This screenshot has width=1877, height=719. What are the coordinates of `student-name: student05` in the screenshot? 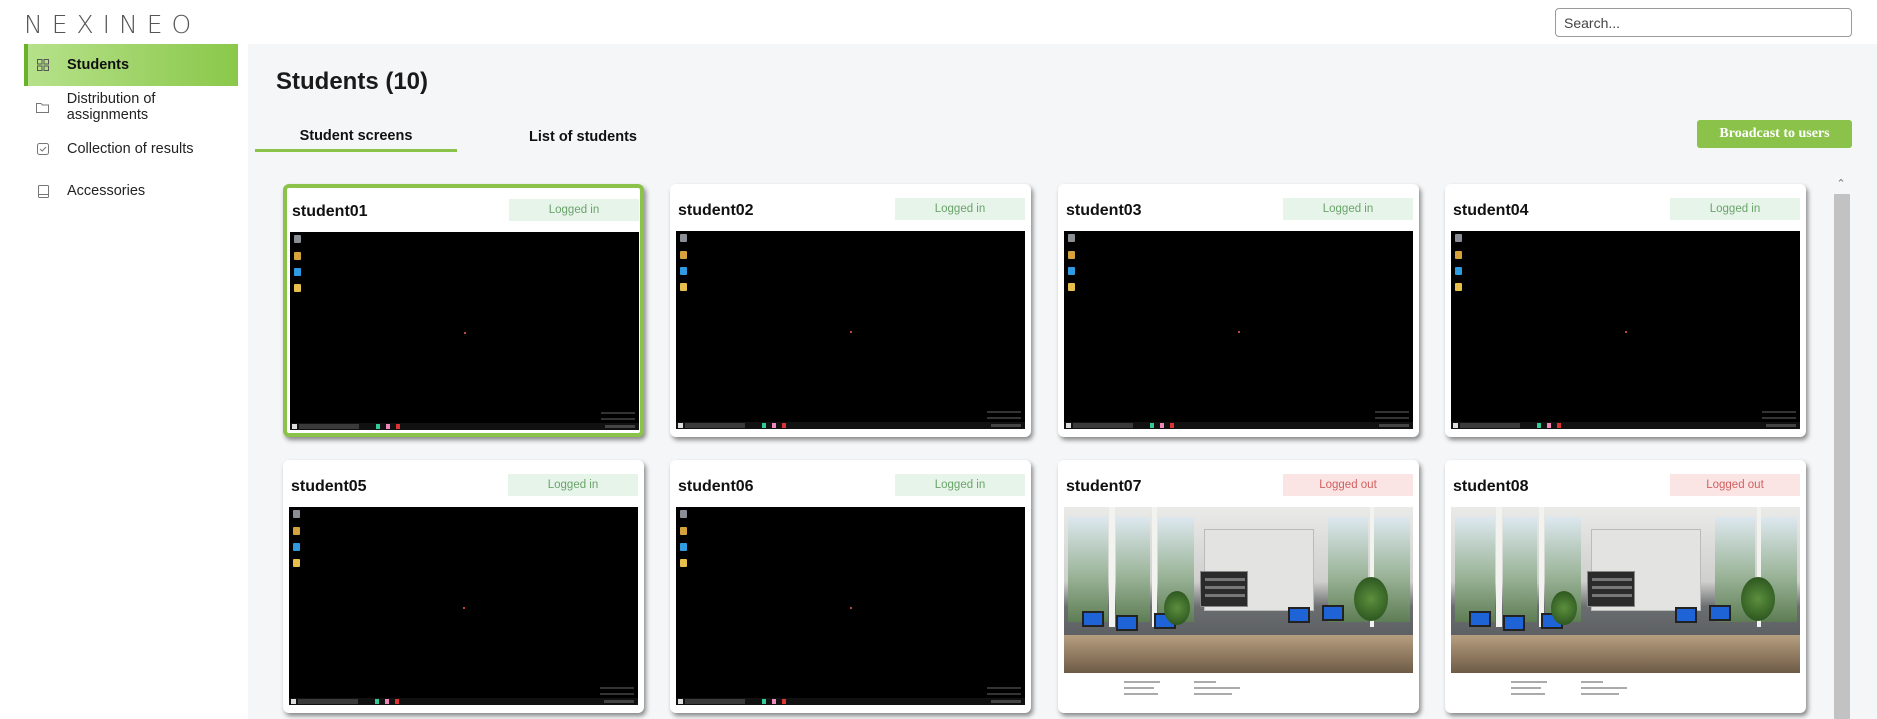 It's located at (329, 486).